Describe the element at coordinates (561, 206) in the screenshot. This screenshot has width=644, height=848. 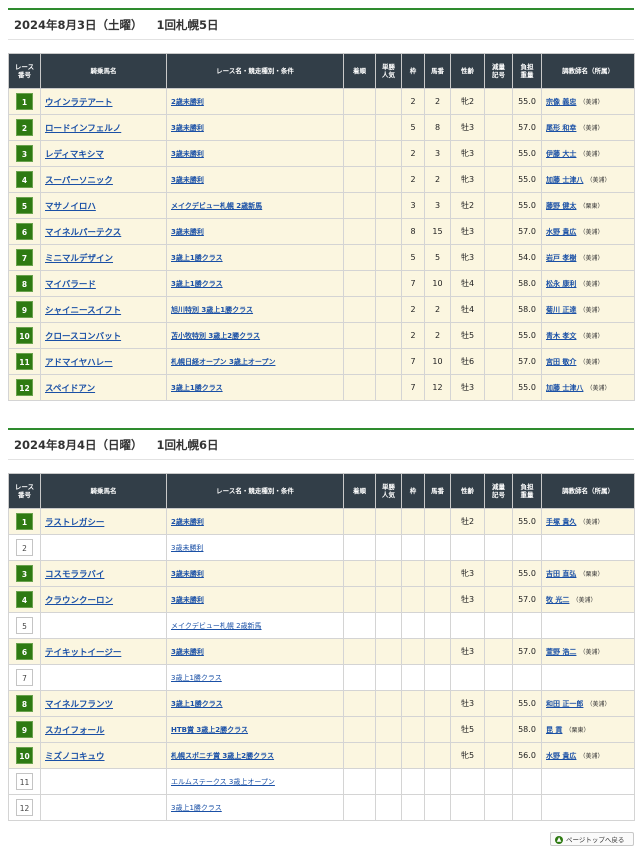
I see `trainer-name-link: 藤野 健太` at that location.